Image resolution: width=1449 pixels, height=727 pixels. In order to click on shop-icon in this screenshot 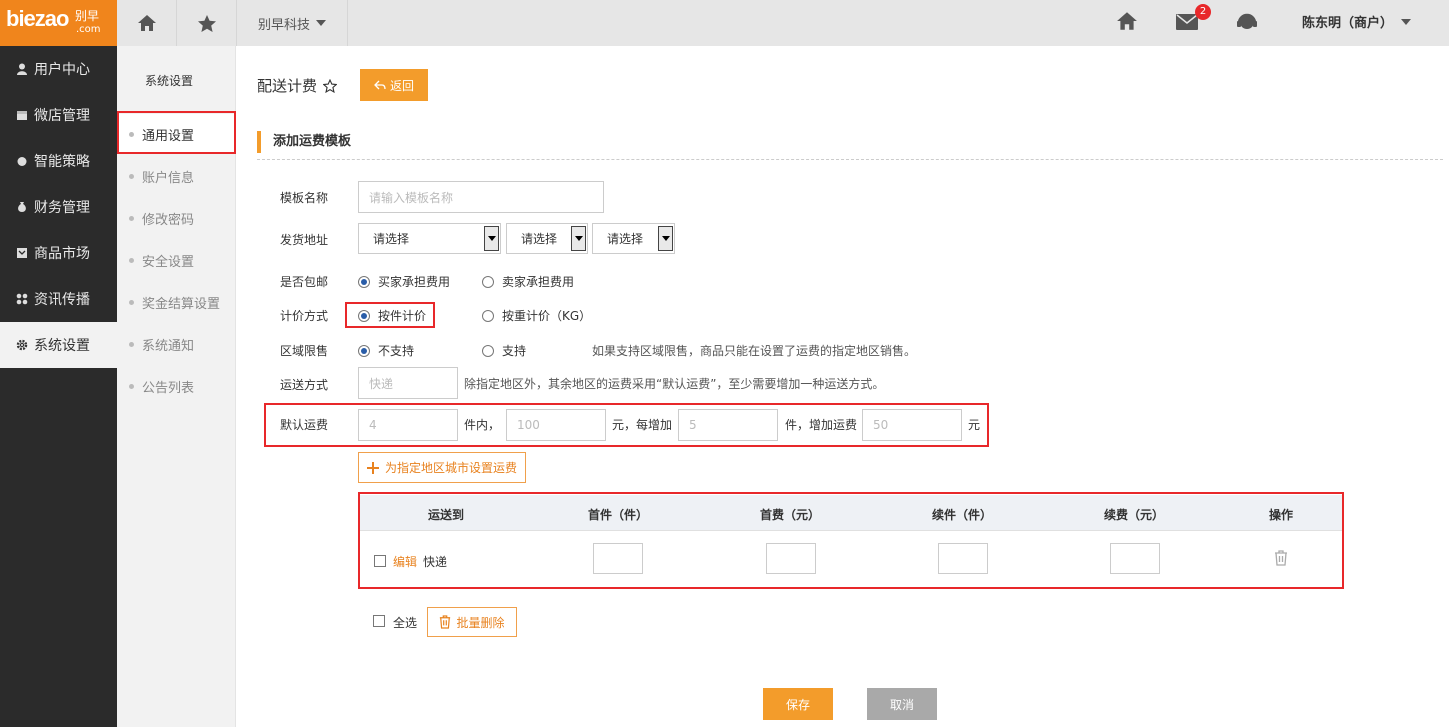, I will do `click(22, 115)`.